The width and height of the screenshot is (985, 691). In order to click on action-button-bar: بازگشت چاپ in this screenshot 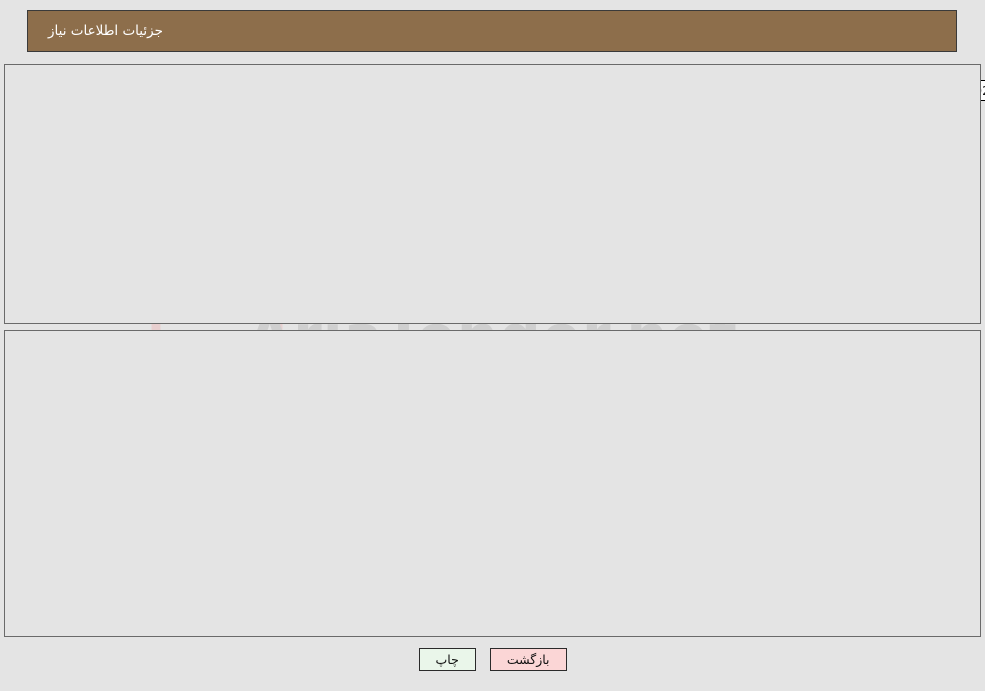, I will do `click(492, 659)`.